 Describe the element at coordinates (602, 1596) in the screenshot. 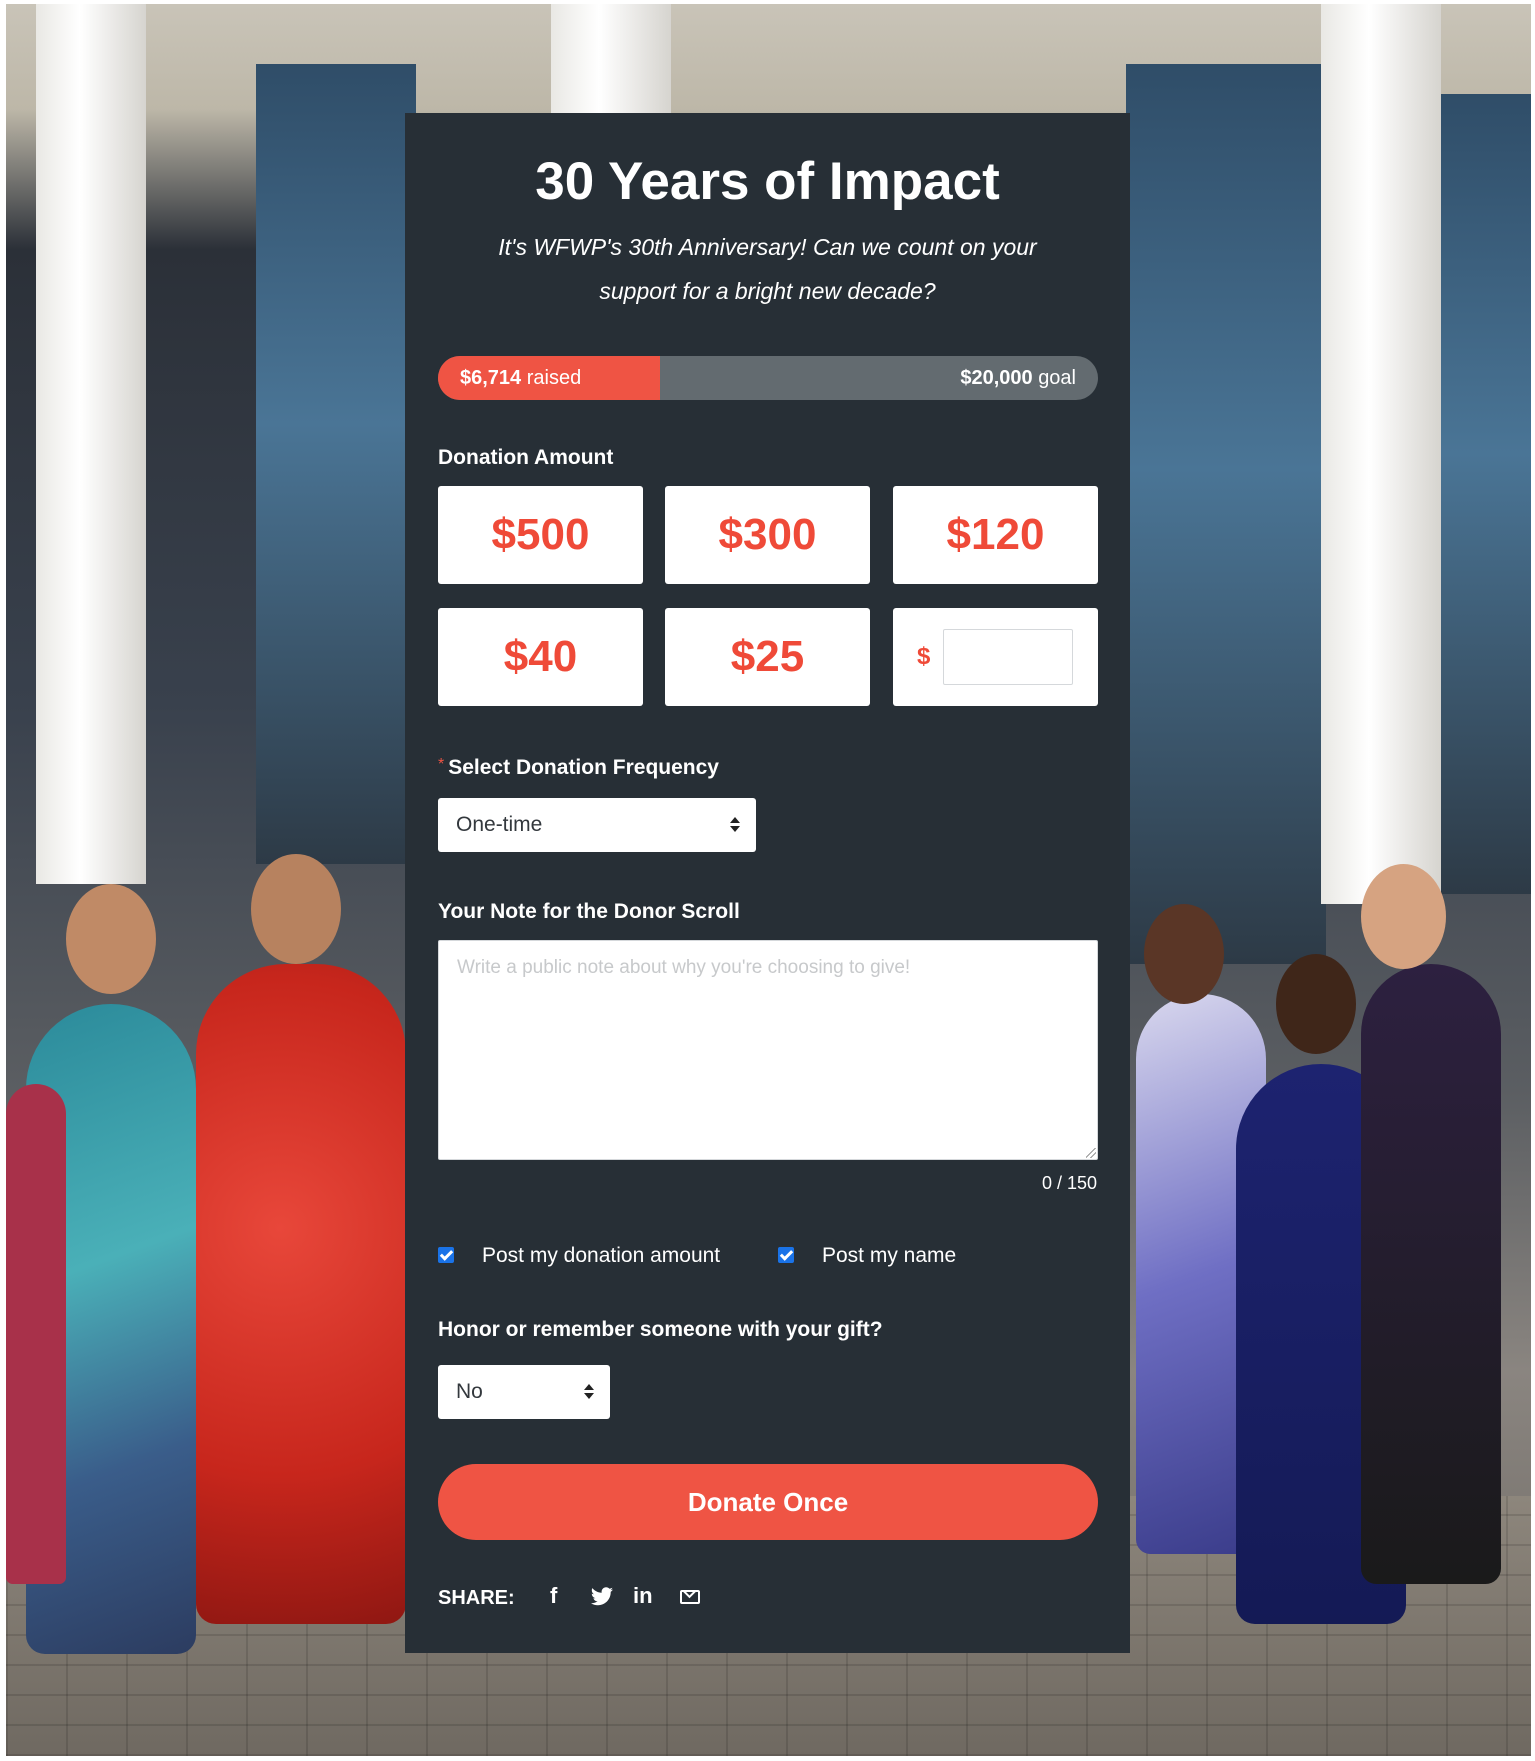

I see `twitter-icon` at that location.